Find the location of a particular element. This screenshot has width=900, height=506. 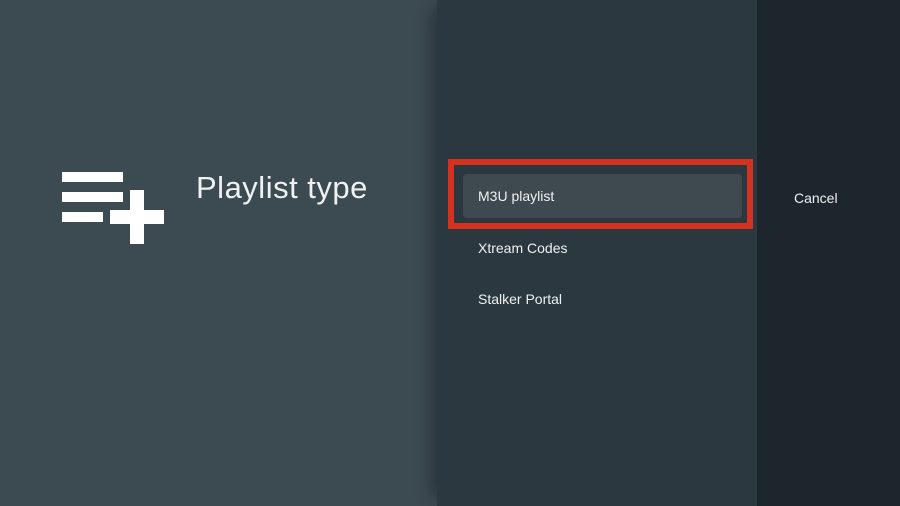

option-label: Xtream Codes is located at coordinates (523, 248).